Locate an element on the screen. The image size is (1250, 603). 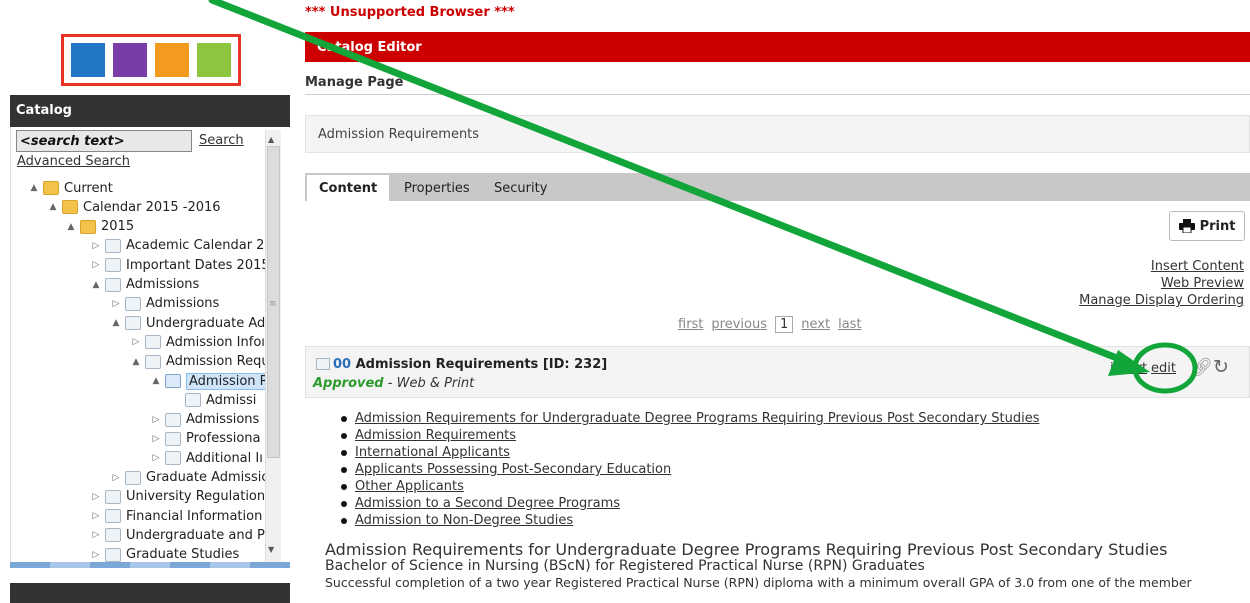
list-item: Admission to Non-Degree Studies is located at coordinates (697, 520).